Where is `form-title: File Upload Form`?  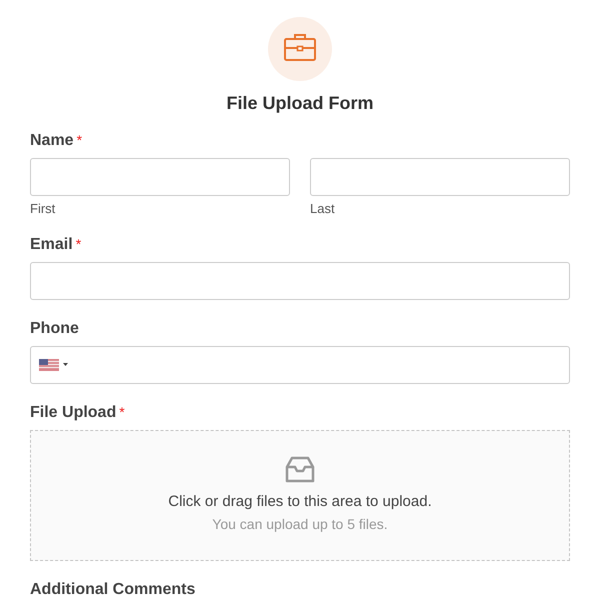
form-title: File Upload Form is located at coordinates (300, 103).